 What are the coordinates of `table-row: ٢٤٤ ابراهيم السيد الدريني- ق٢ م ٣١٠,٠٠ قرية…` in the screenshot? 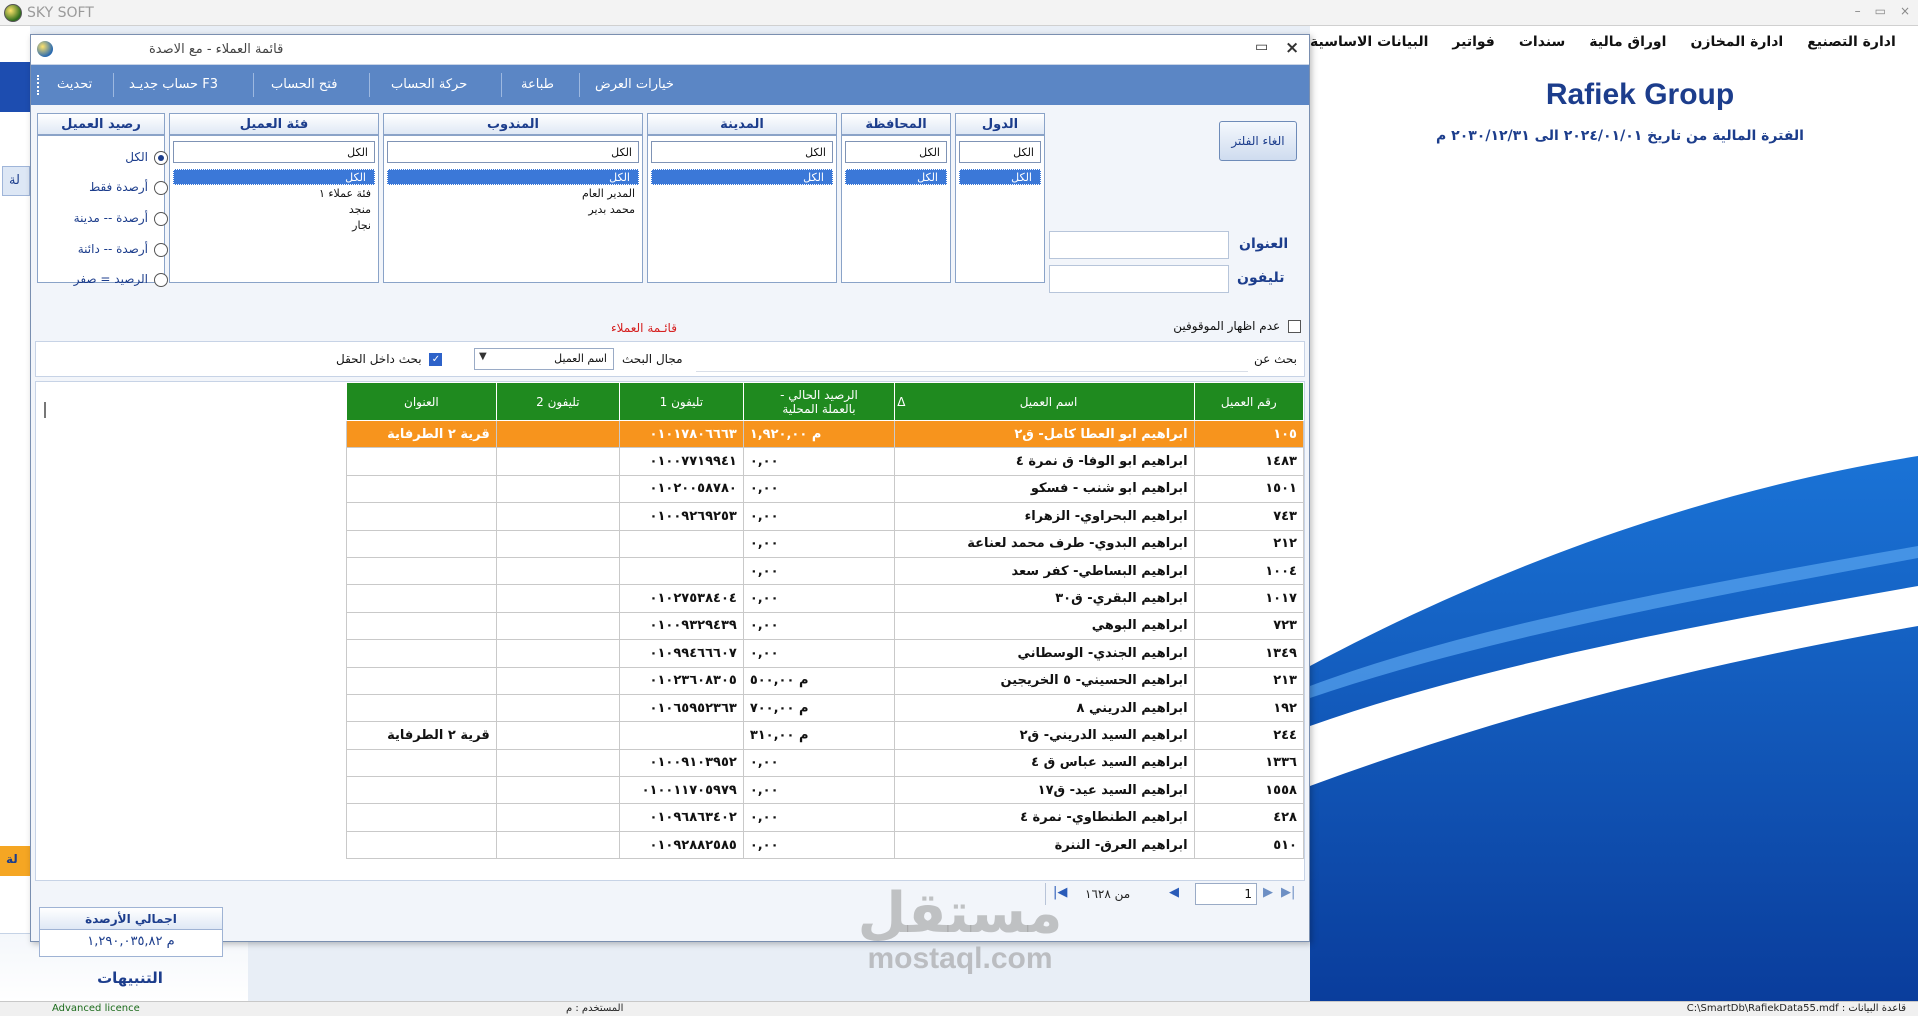 It's located at (825, 735).